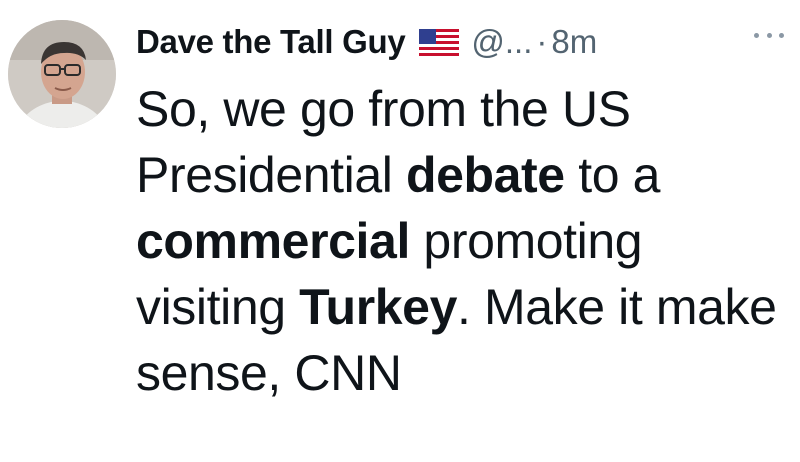  Describe the element at coordinates (378, 307) in the screenshot. I see `tweet-text-bold: Turkey` at that location.